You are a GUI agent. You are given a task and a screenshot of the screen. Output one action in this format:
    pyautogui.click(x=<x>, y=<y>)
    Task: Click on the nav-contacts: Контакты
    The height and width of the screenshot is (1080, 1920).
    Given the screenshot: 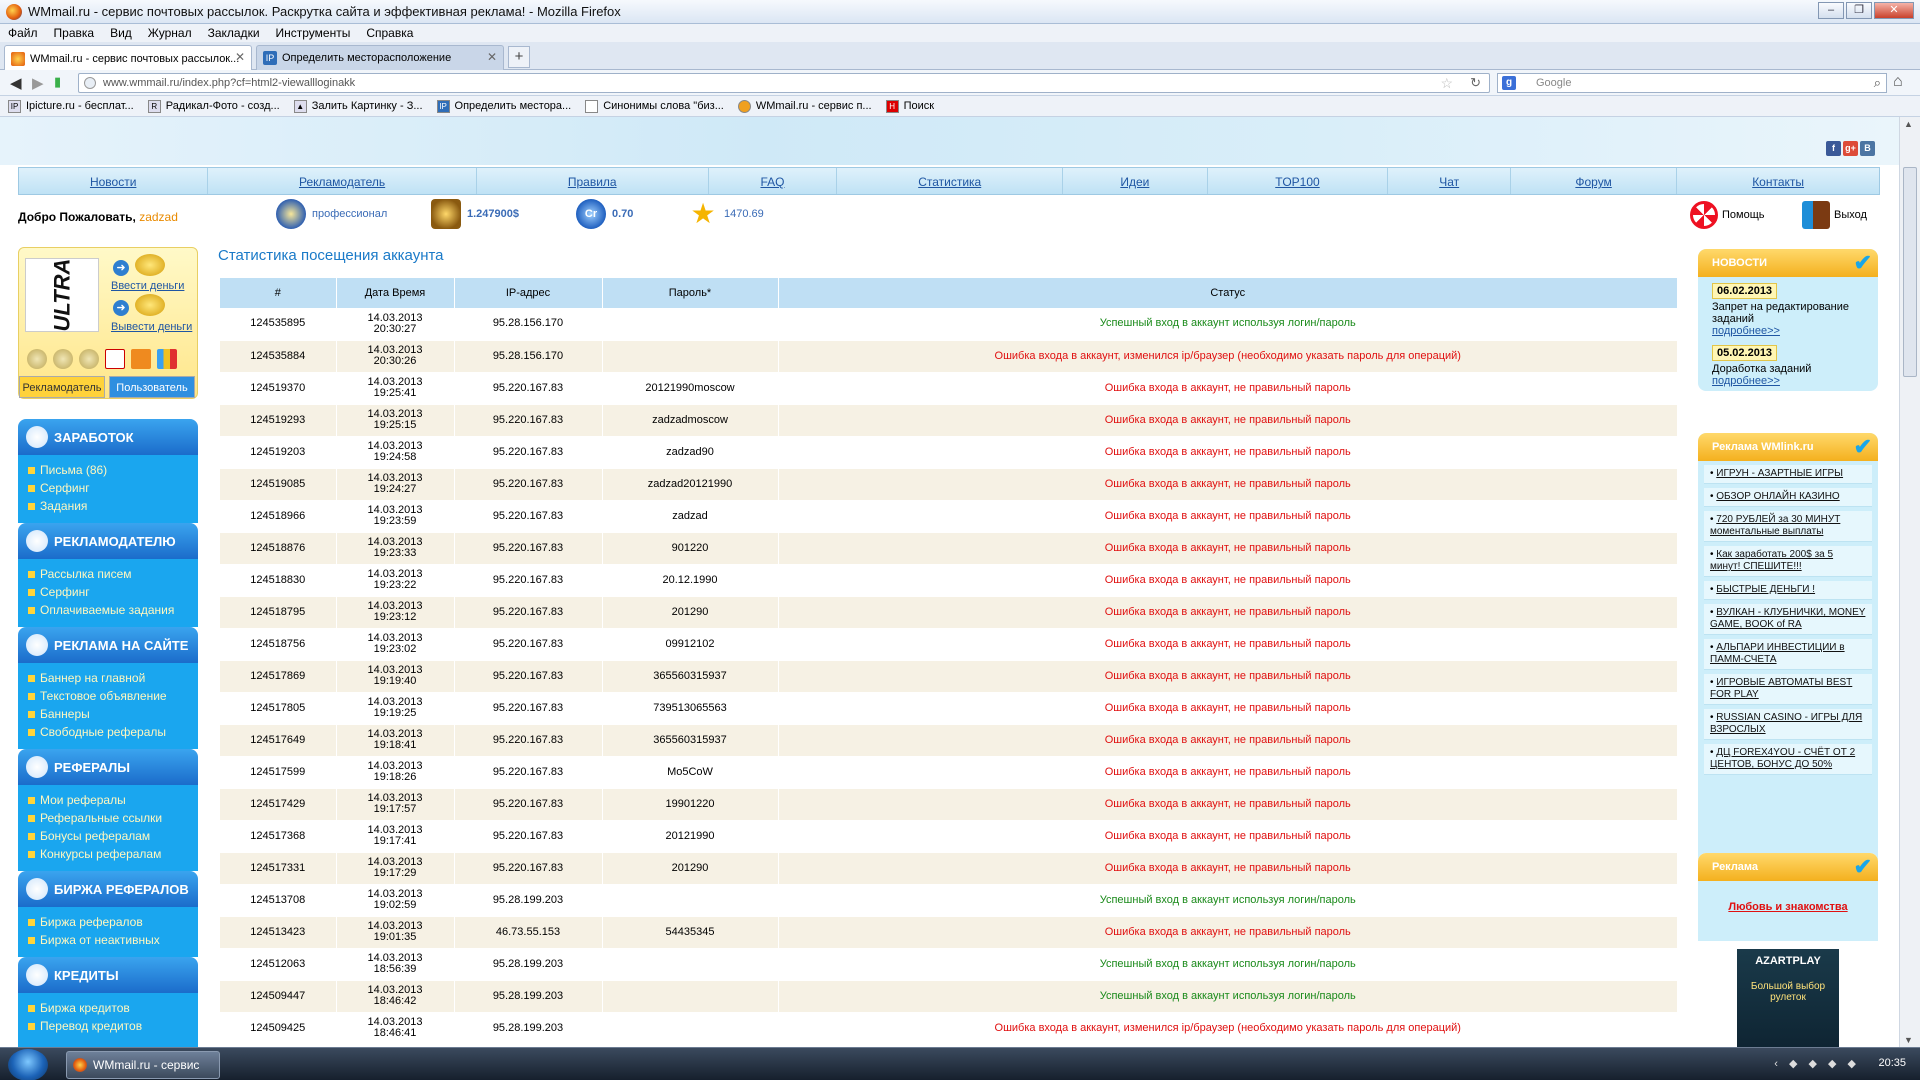 What is the action you would take?
    pyautogui.click(x=1778, y=181)
    